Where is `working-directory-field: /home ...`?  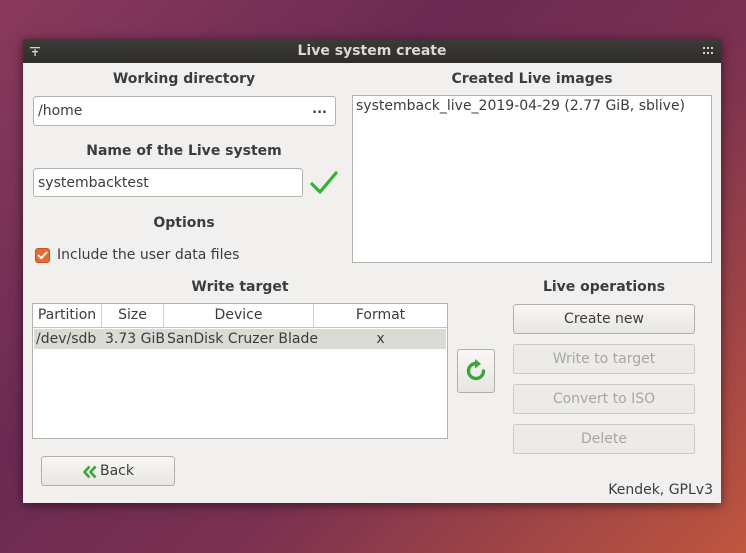 working-directory-field: /home ... is located at coordinates (184, 111).